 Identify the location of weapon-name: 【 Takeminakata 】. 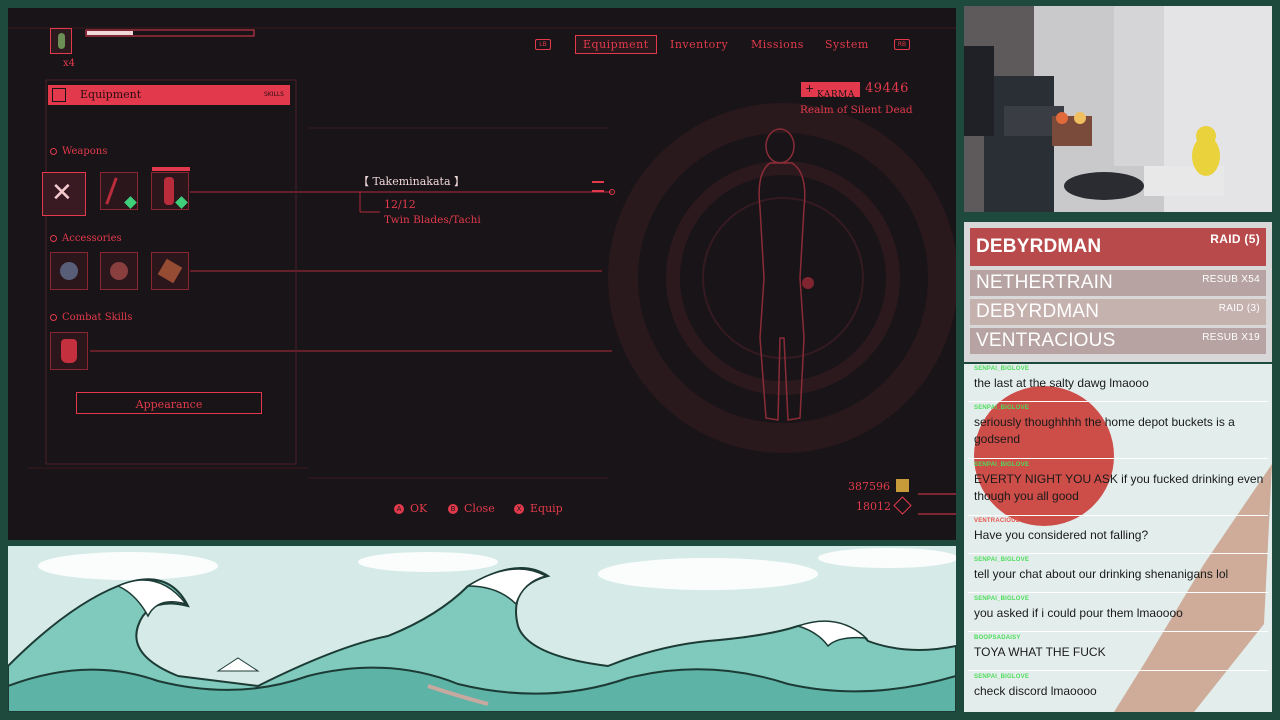
(412, 181).